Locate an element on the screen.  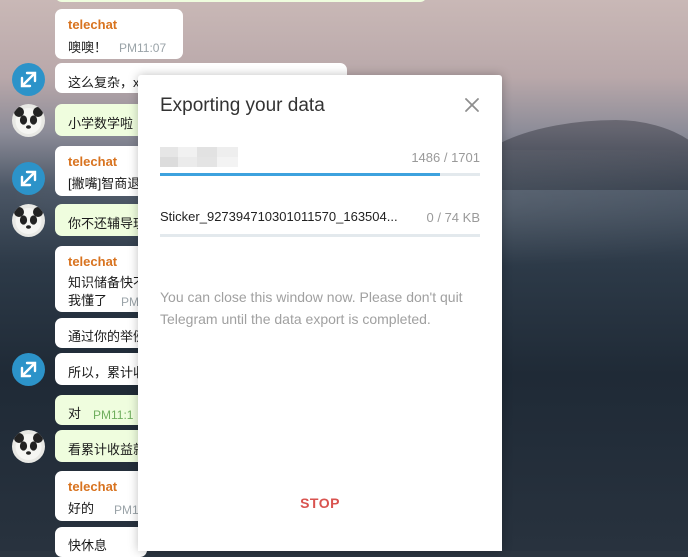
dialog-title: Exporting your data is located at coordinates (242, 105).